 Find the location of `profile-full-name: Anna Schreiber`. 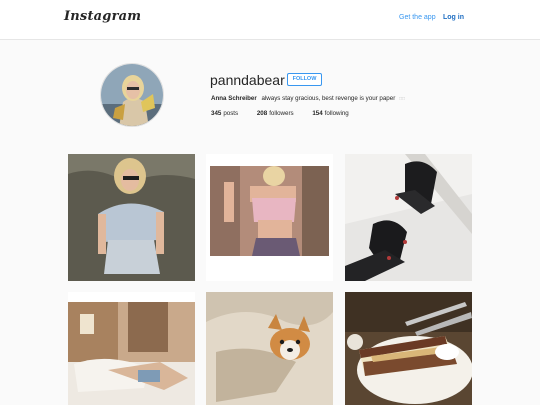

profile-full-name: Anna Schreiber is located at coordinates (234, 98).